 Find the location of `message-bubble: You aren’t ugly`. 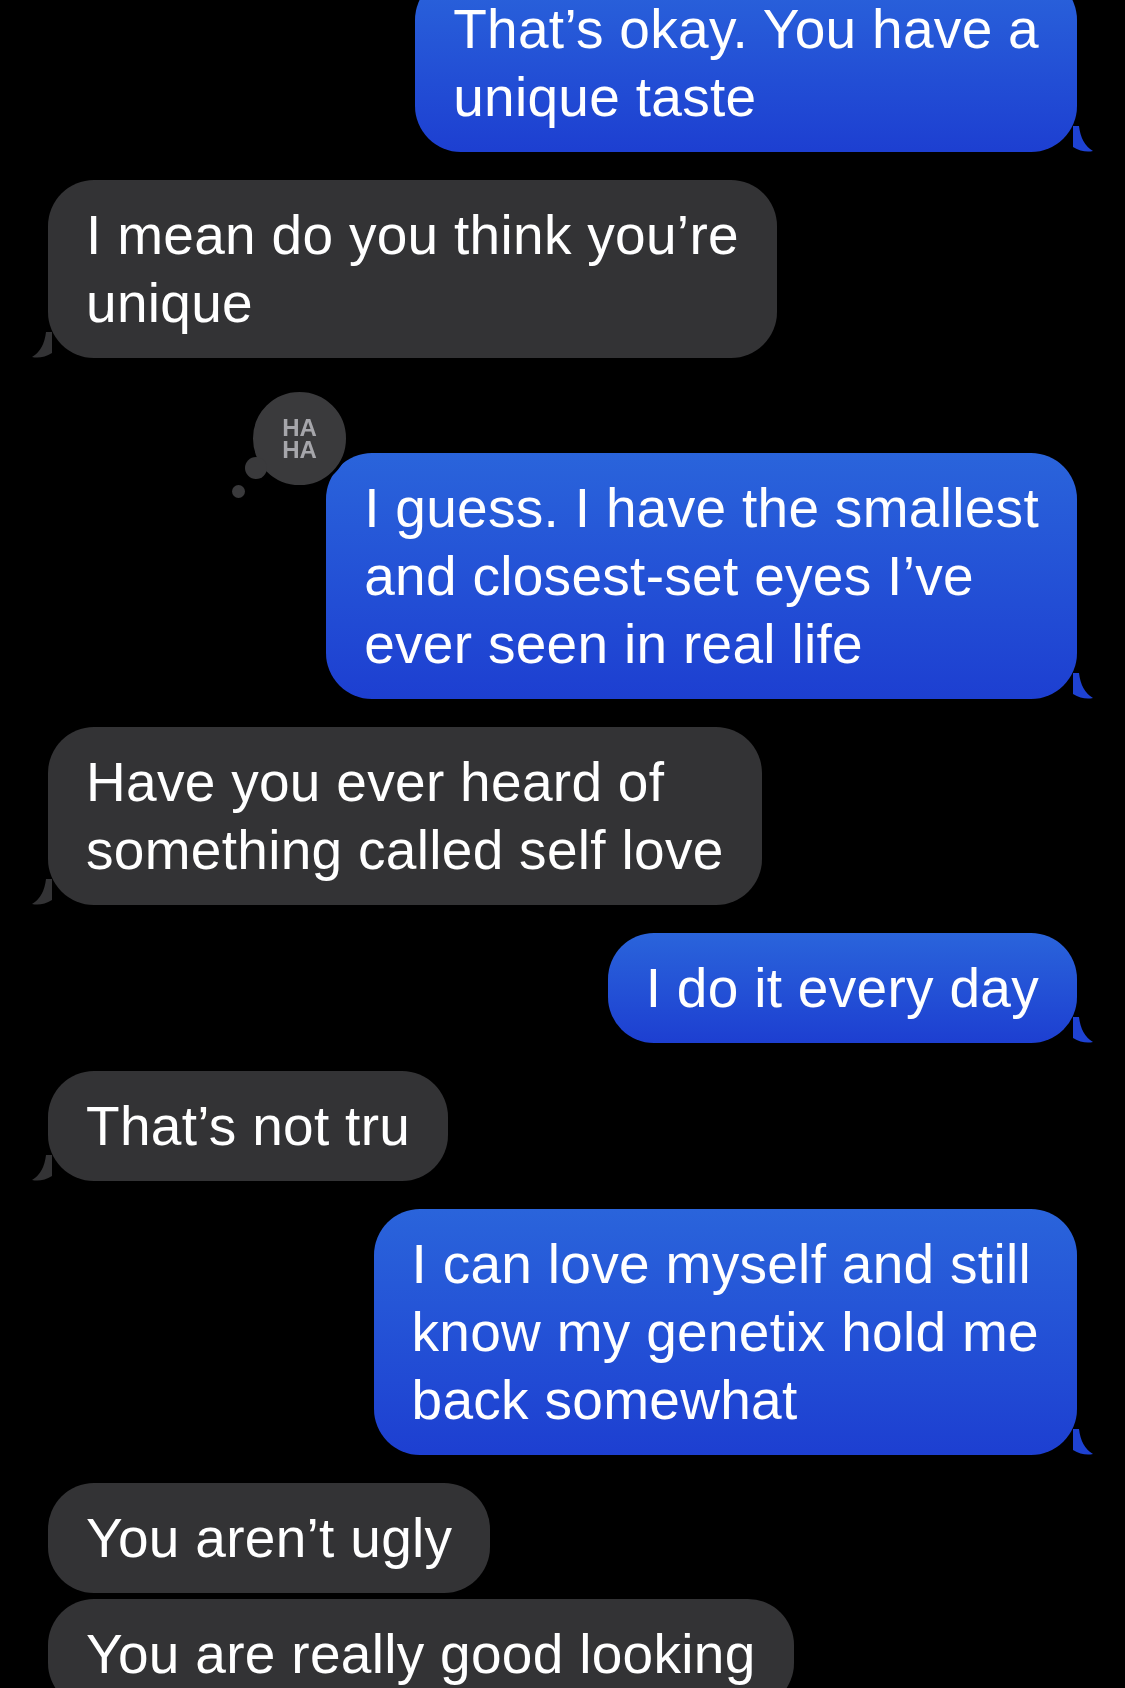

message-bubble: You aren’t ugly is located at coordinates (269, 1538).